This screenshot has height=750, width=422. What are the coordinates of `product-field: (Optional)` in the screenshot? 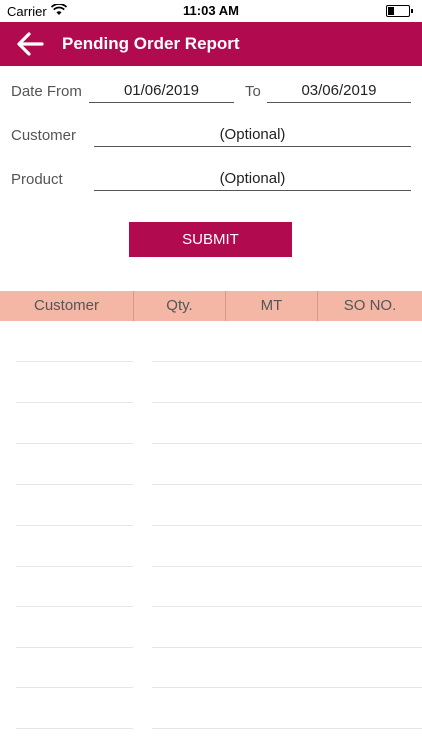 It's located at (252, 179).